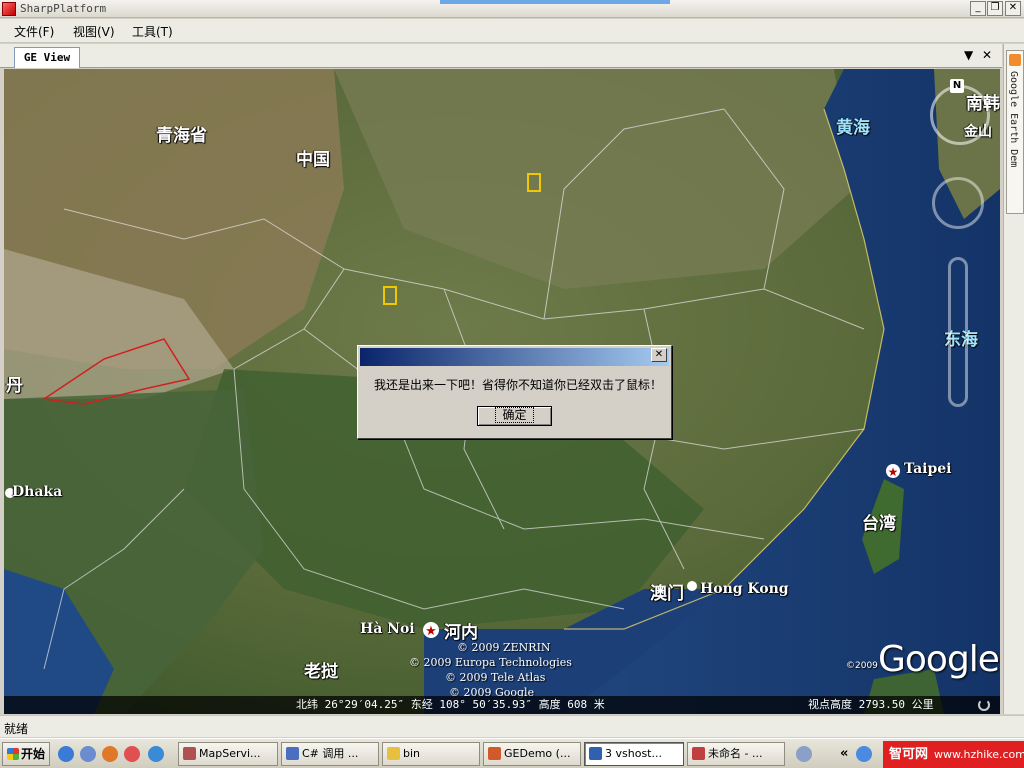 The height and width of the screenshot is (768, 1024). I want to click on dock-tab-google-earth: Google Earth Dem, so click(1015, 132).